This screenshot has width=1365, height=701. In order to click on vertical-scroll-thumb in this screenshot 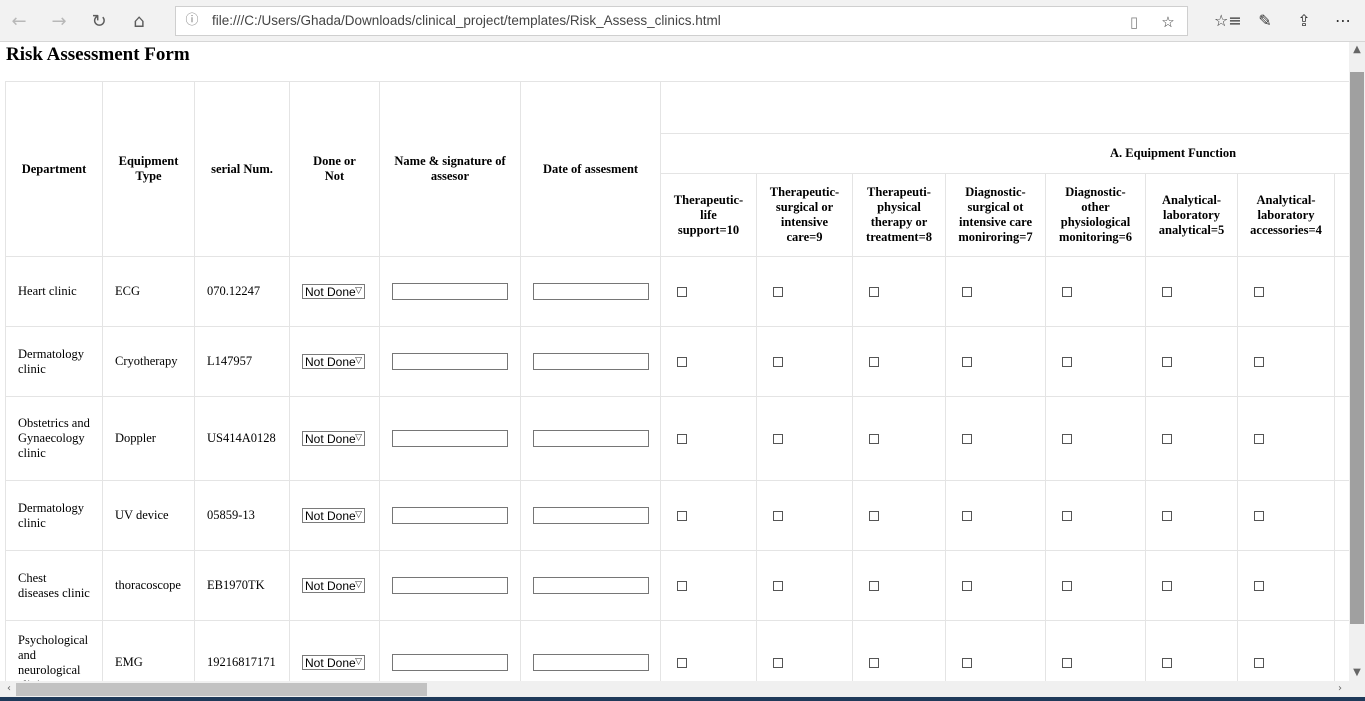, I will do `click(1357, 348)`.